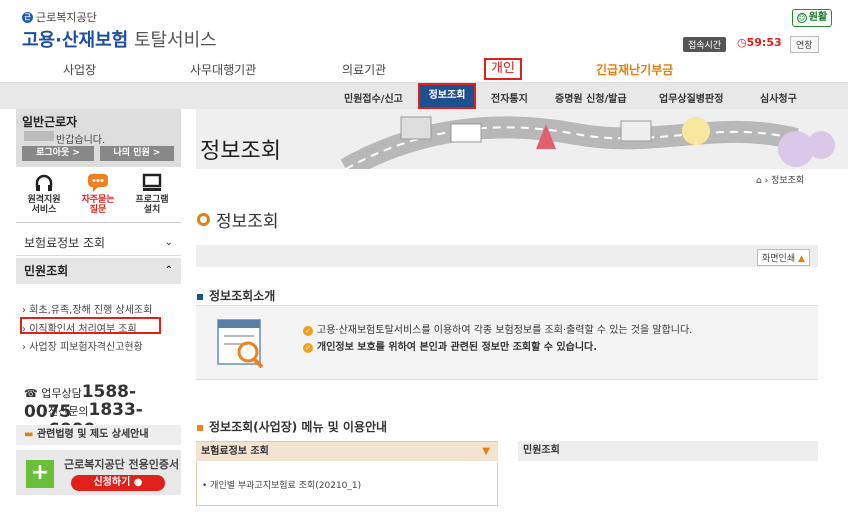  I want to click on top-nav-agency: 사무대행기관, so click(223, 69).